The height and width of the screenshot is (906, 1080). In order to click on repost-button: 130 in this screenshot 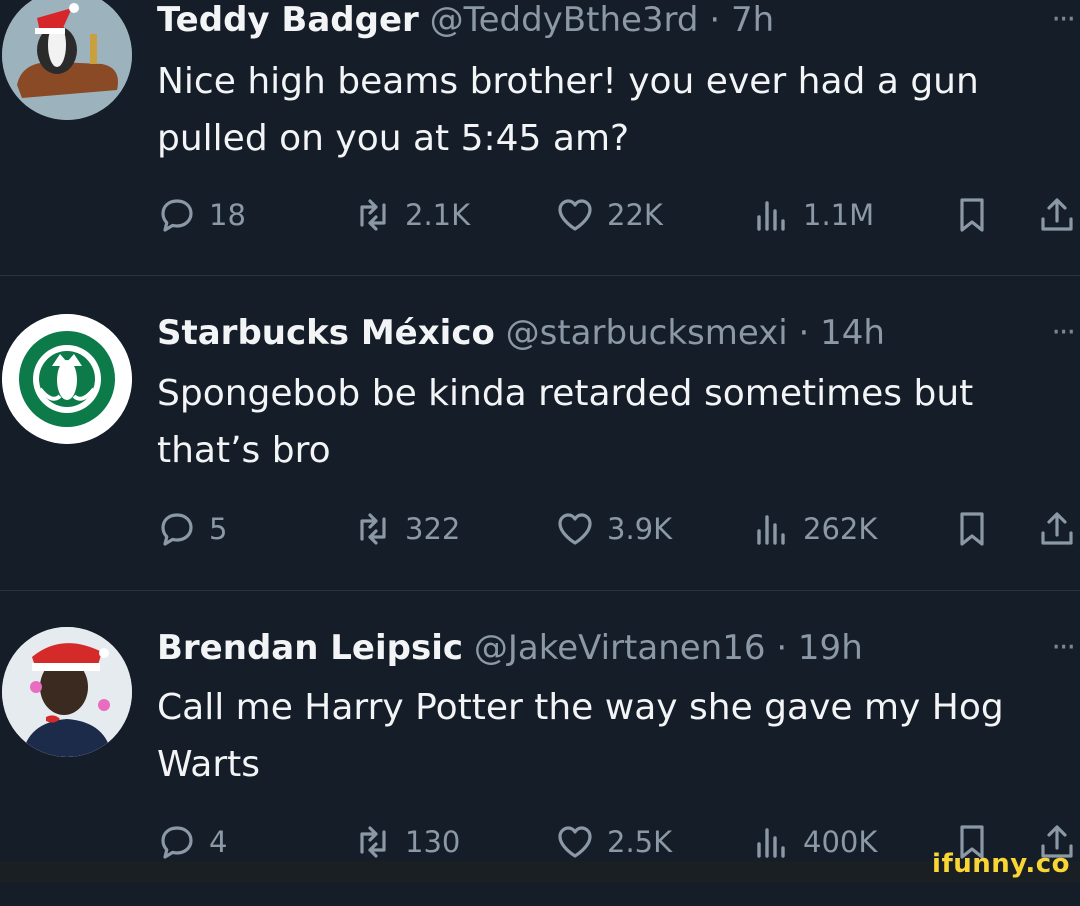, I will do `click(406, 842)`.